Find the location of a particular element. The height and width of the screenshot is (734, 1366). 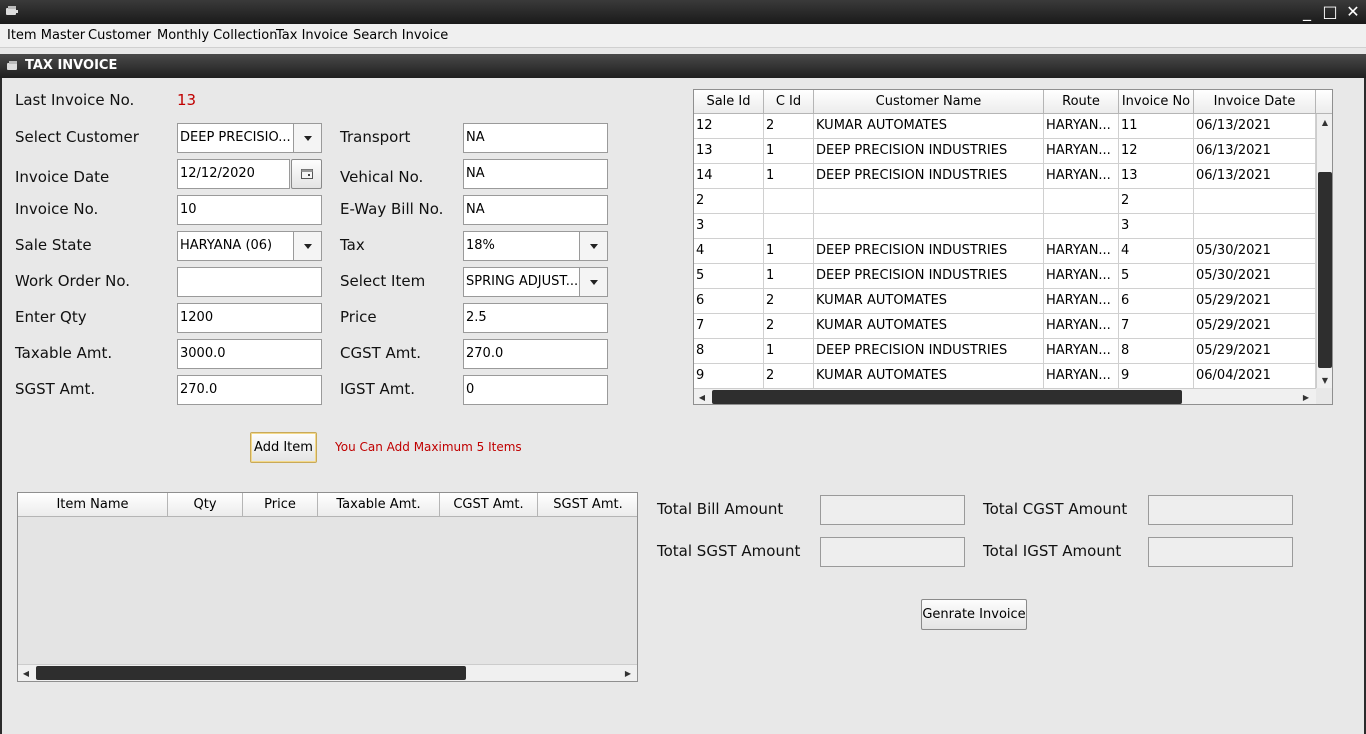

menu-monthly-collection: Monthly Collection is located at coordinates (217, 35).